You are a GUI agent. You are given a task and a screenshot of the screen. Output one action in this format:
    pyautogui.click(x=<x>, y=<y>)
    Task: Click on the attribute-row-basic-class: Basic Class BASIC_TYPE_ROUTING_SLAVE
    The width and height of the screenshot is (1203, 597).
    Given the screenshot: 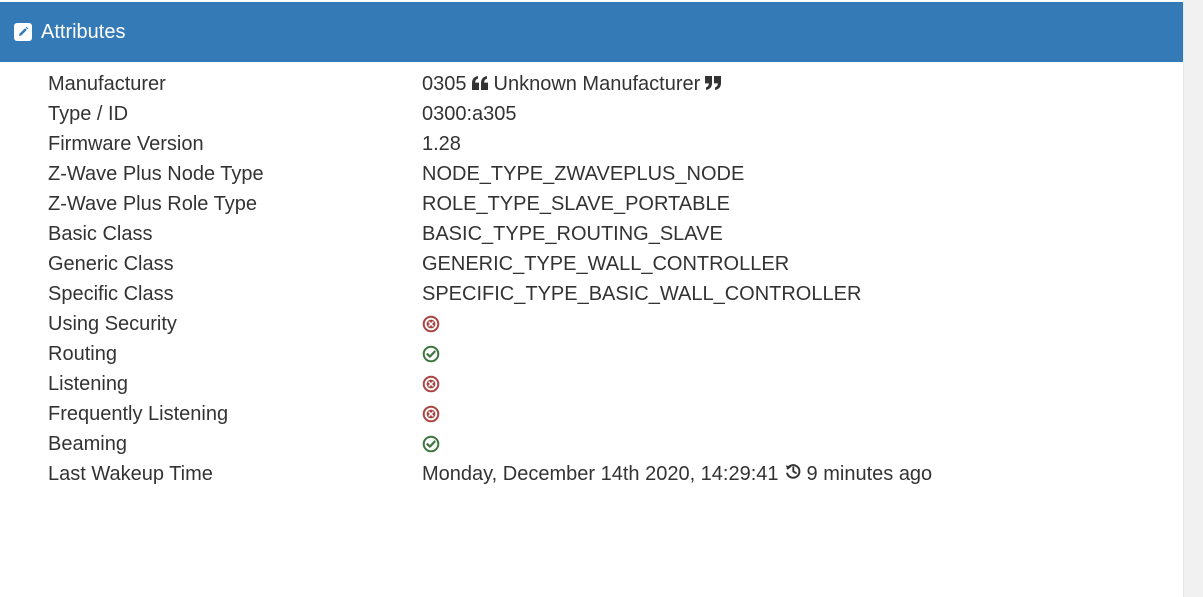 What is the action you would take?
    pyautogui.click(x=608, y=234)
    